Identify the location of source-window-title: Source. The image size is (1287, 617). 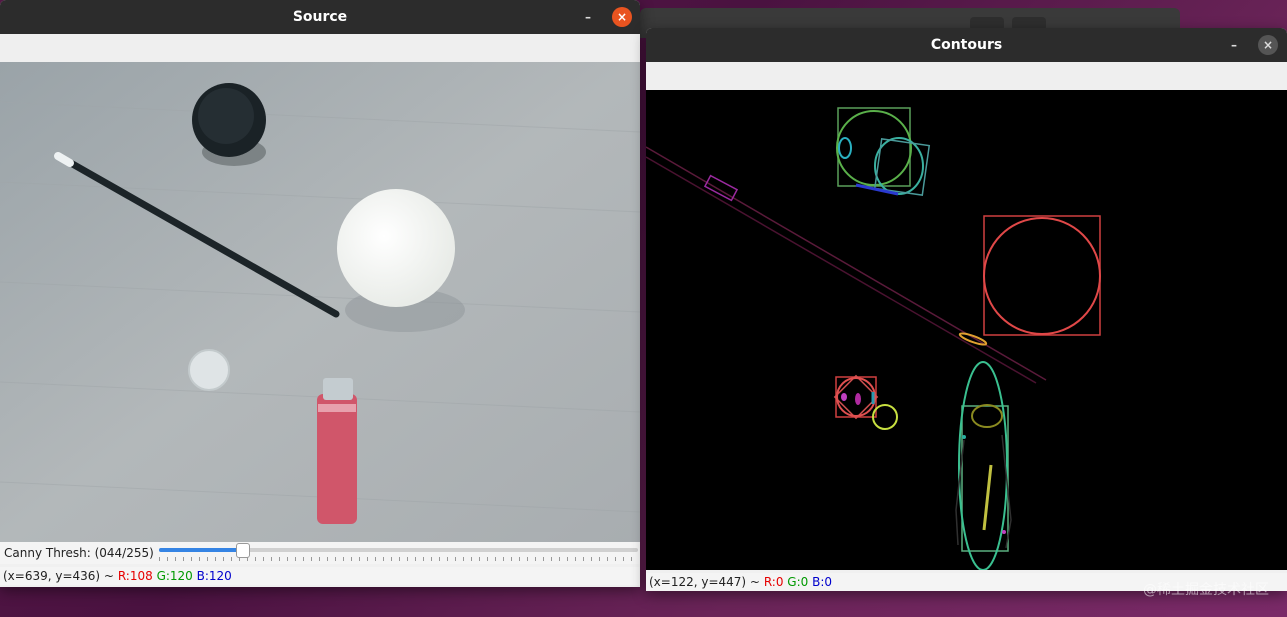
(320, 17).